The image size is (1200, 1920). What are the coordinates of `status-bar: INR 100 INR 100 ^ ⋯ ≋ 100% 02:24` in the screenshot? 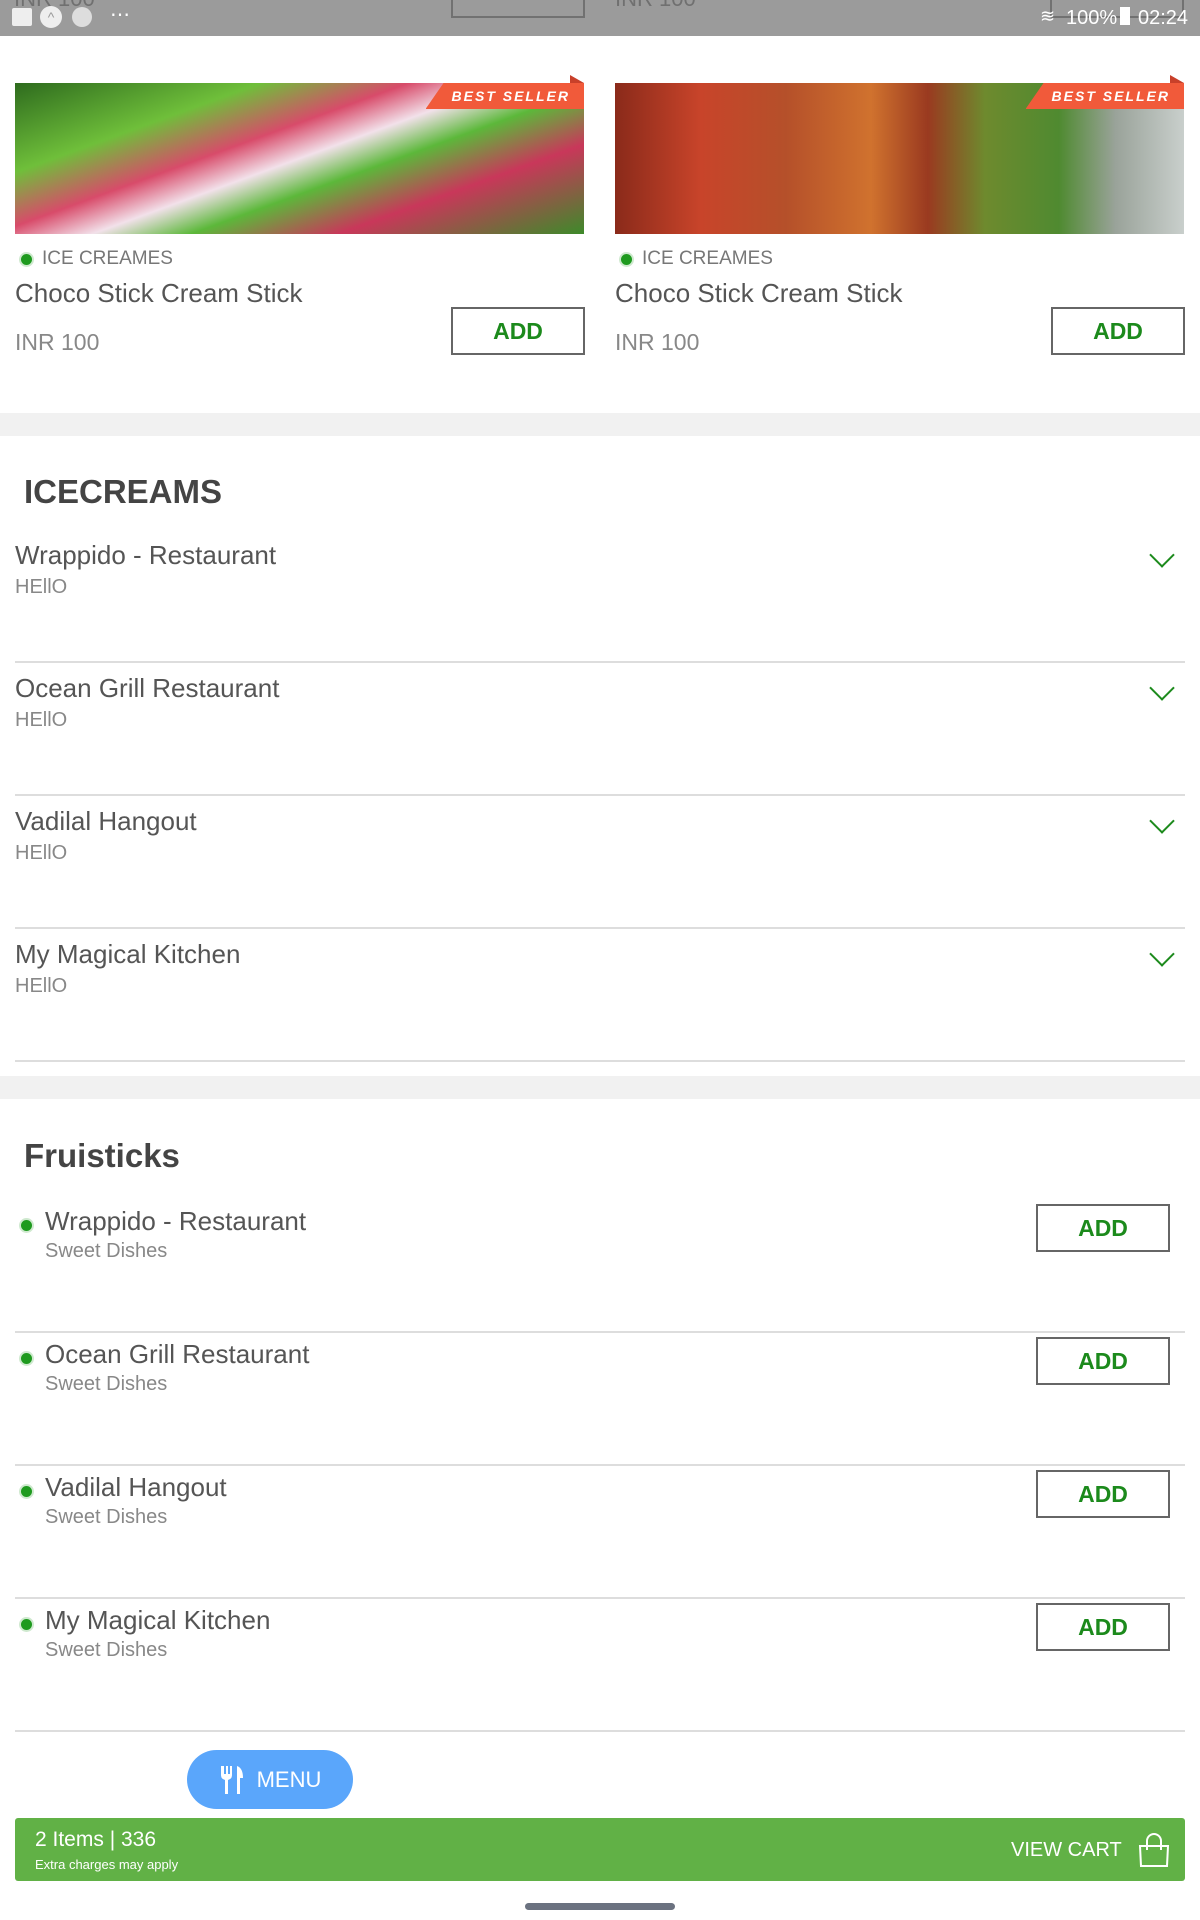 It's located at (600, 18).